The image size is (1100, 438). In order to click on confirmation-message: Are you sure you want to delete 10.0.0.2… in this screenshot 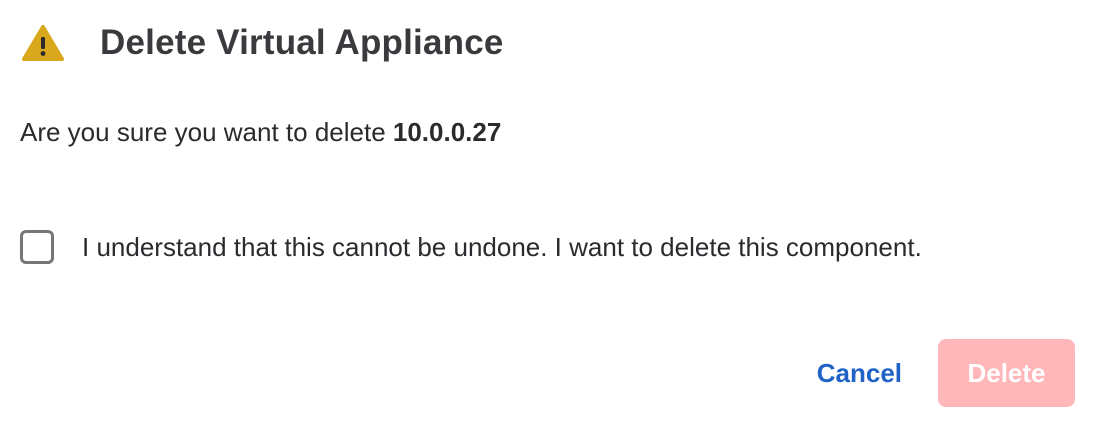, I will do `click(260, 132)`.